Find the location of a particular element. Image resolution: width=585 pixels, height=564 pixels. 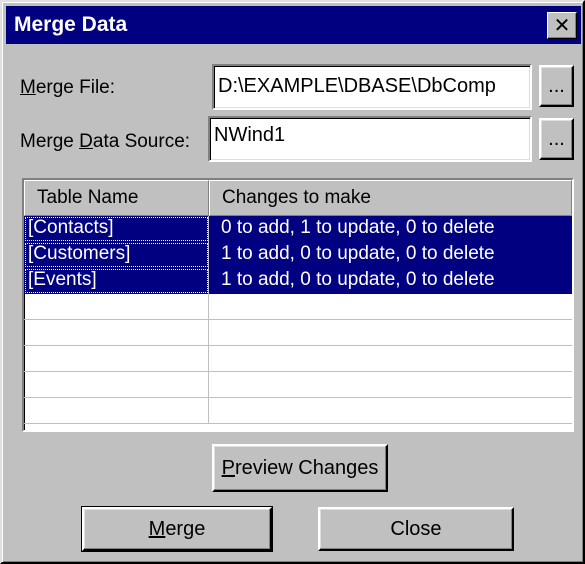

merge-file-label-rest: erge File: is located at coordinates (75, 87).